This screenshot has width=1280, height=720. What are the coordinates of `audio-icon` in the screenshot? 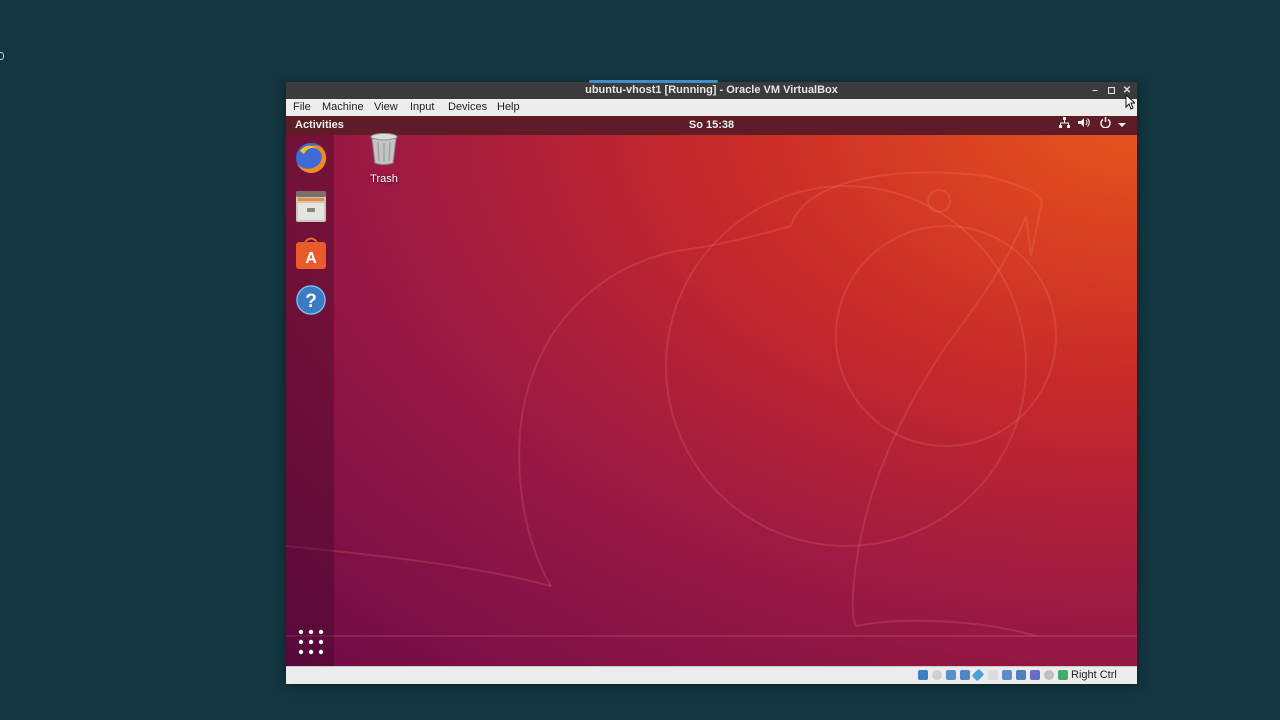 It's located at (951, 675).